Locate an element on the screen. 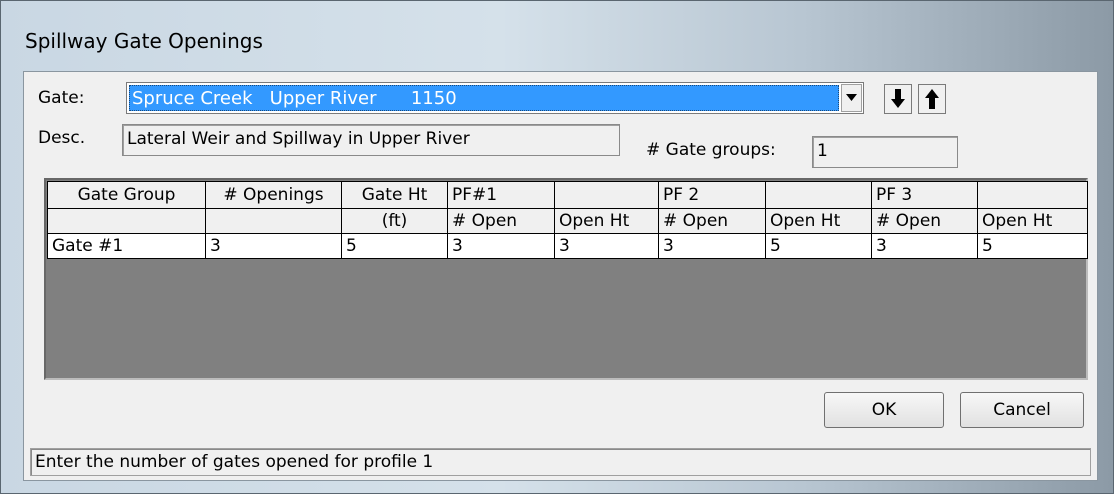 The image size is (1114, 494). table-row: Gate #1 3 5 3 3 3 5 3 5 is located at coordinates (567, 246).